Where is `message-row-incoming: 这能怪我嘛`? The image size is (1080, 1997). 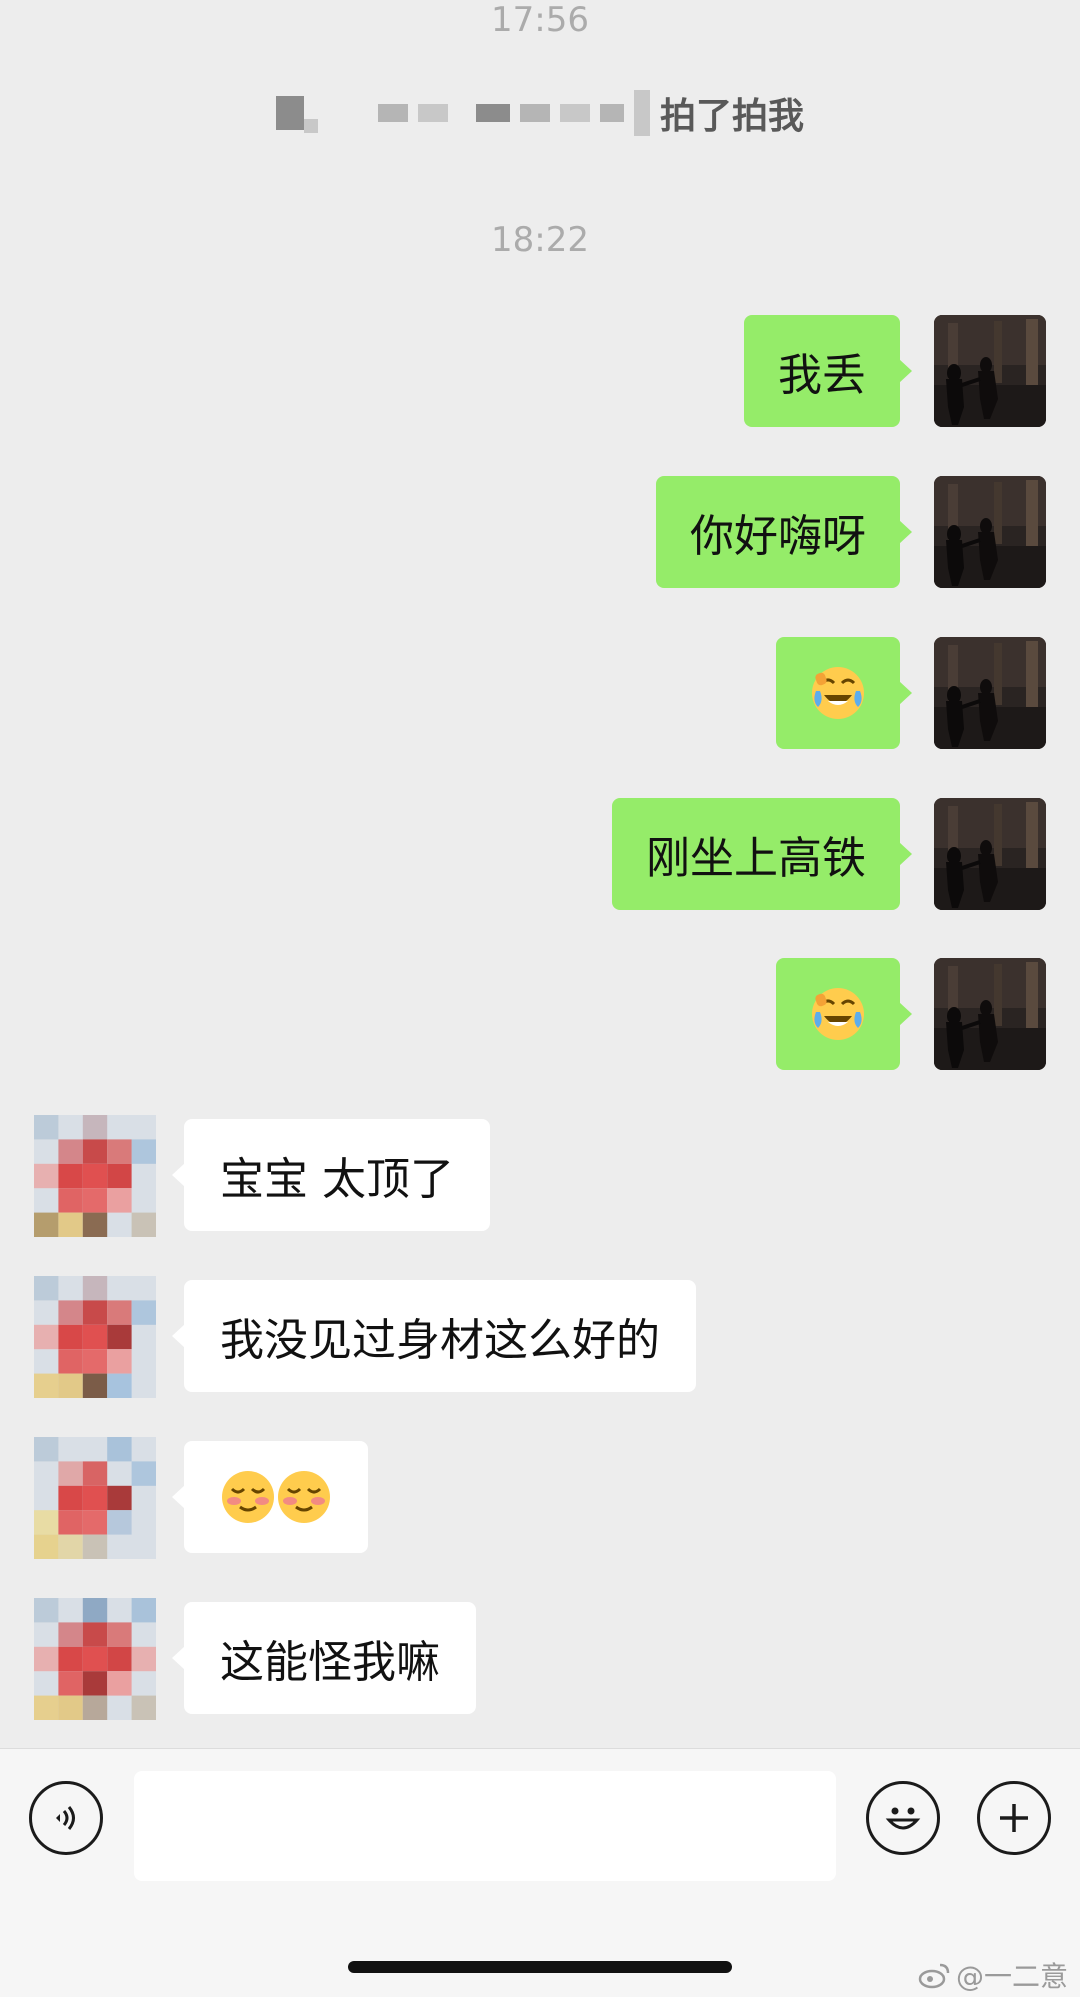
message-row-incoming: 这能怪我嘛 is located at coordinates (255, 1659).